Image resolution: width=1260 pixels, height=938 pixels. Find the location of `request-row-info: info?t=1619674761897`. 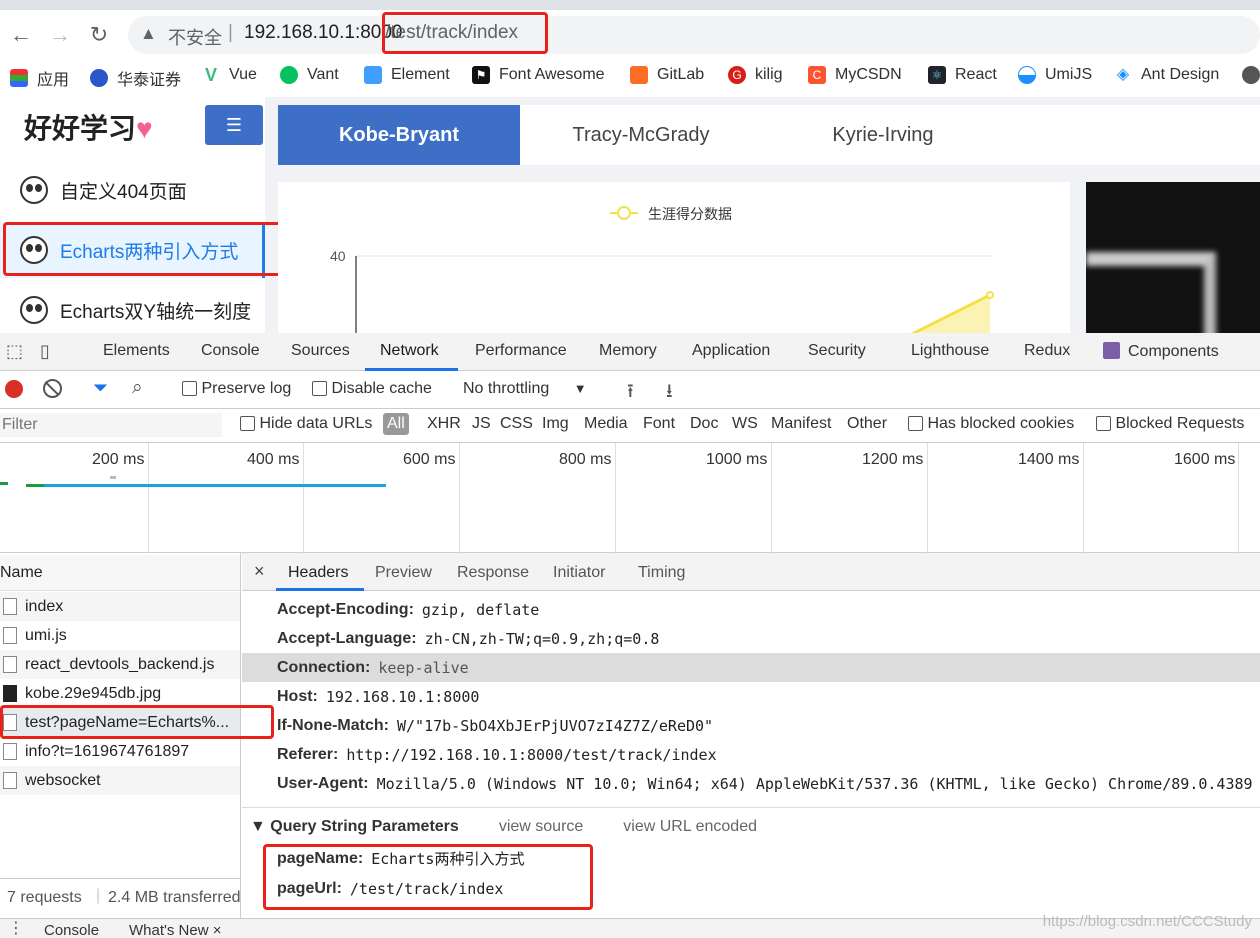

request-row-info: info?t=1619674761897 is located at coordinates (120, 751).